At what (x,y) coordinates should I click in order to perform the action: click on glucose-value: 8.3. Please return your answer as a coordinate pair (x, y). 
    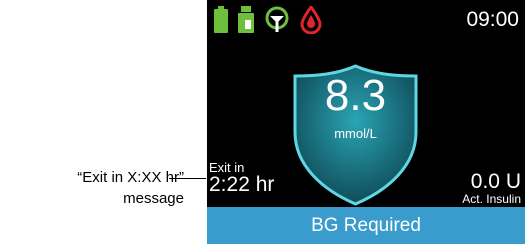
    Looking at the image, I should click on (355, 95).